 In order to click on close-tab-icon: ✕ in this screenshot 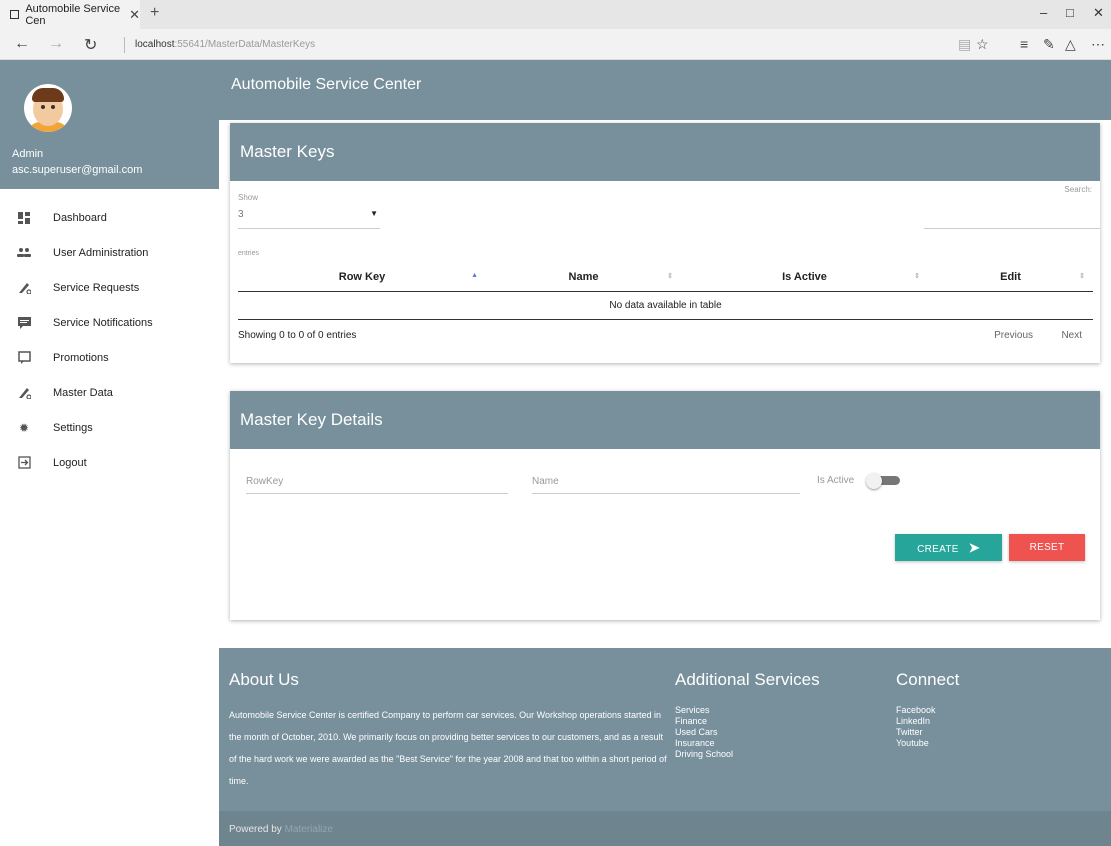, I will do `click(134, 15)`.